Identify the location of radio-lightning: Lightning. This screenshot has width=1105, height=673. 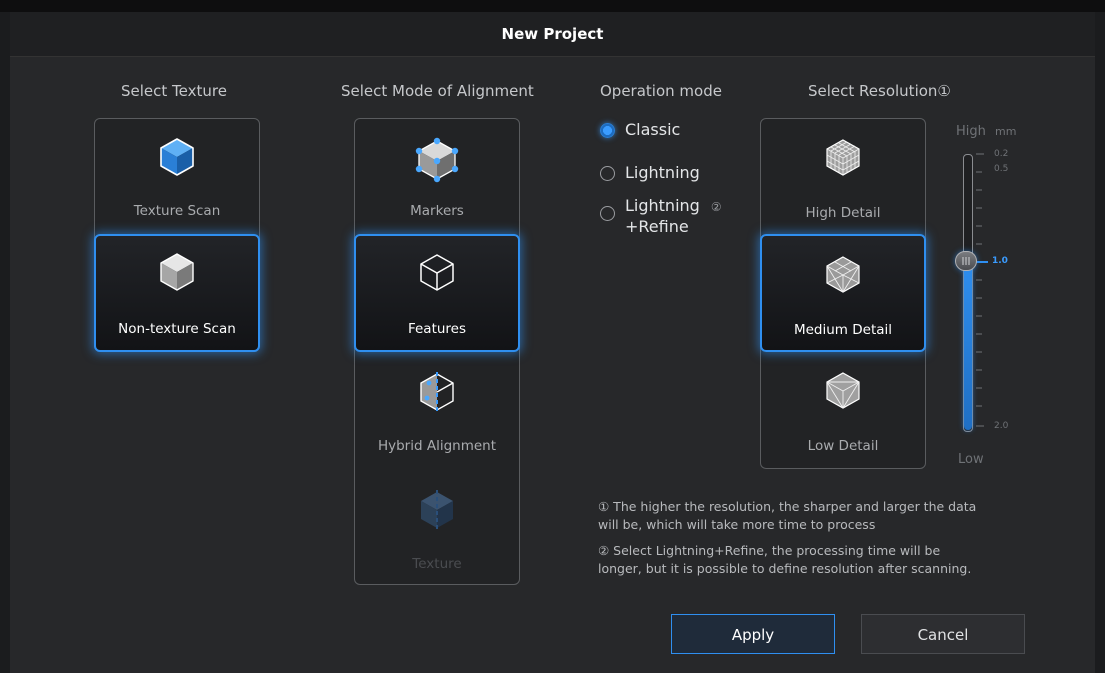
(650, 172).